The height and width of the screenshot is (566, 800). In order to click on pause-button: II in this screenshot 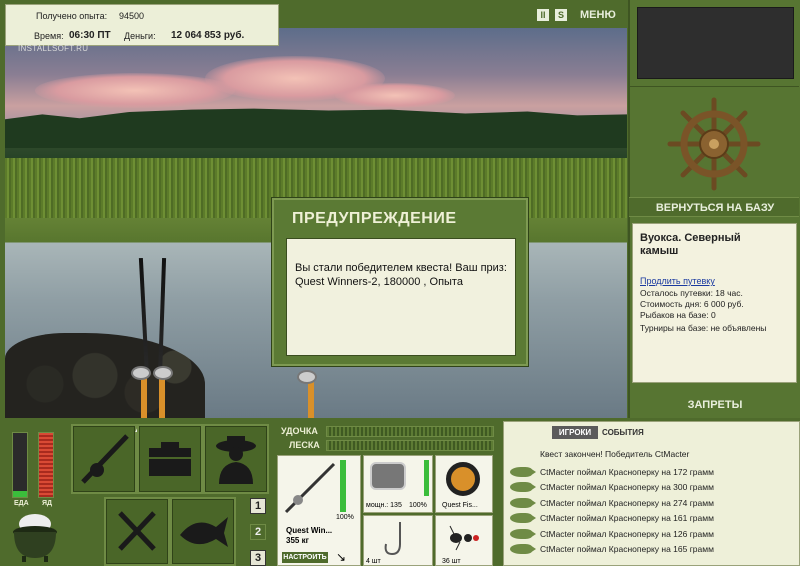, I will do `click(543, 15)`.